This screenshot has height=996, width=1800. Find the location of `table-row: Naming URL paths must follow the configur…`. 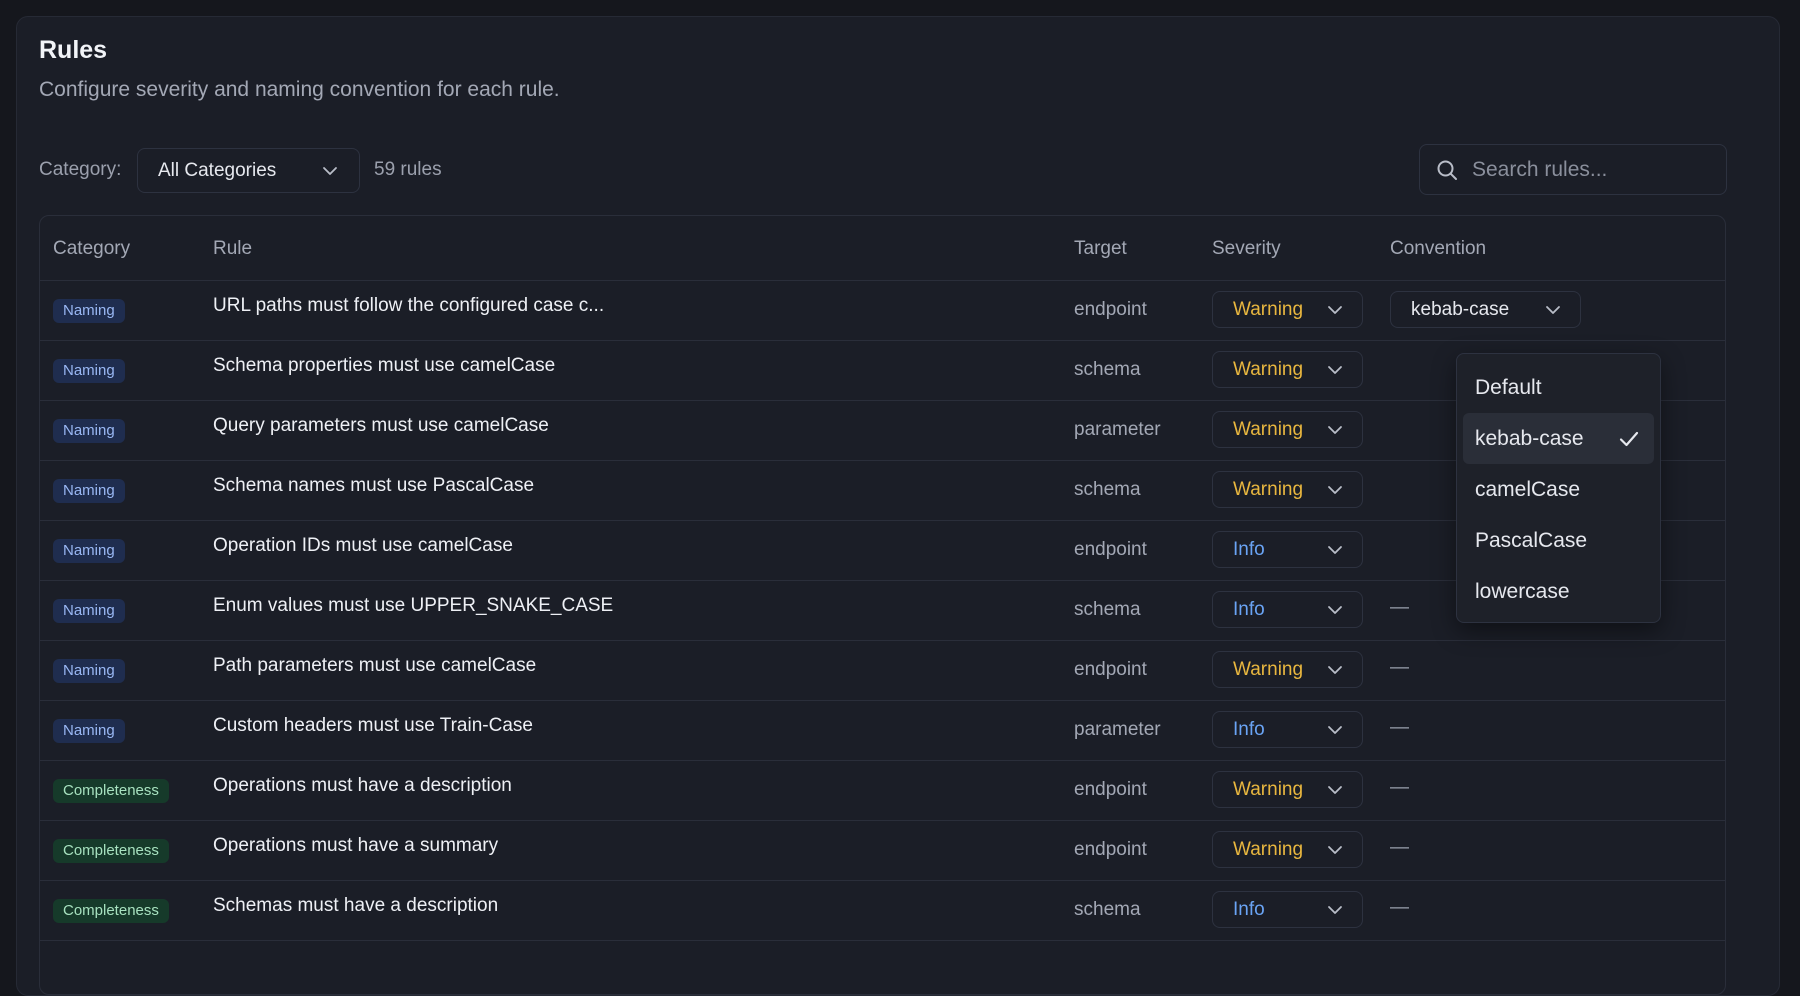

table-row: Naming URL paths must follow the configur… is located at coordinates (882, 311).